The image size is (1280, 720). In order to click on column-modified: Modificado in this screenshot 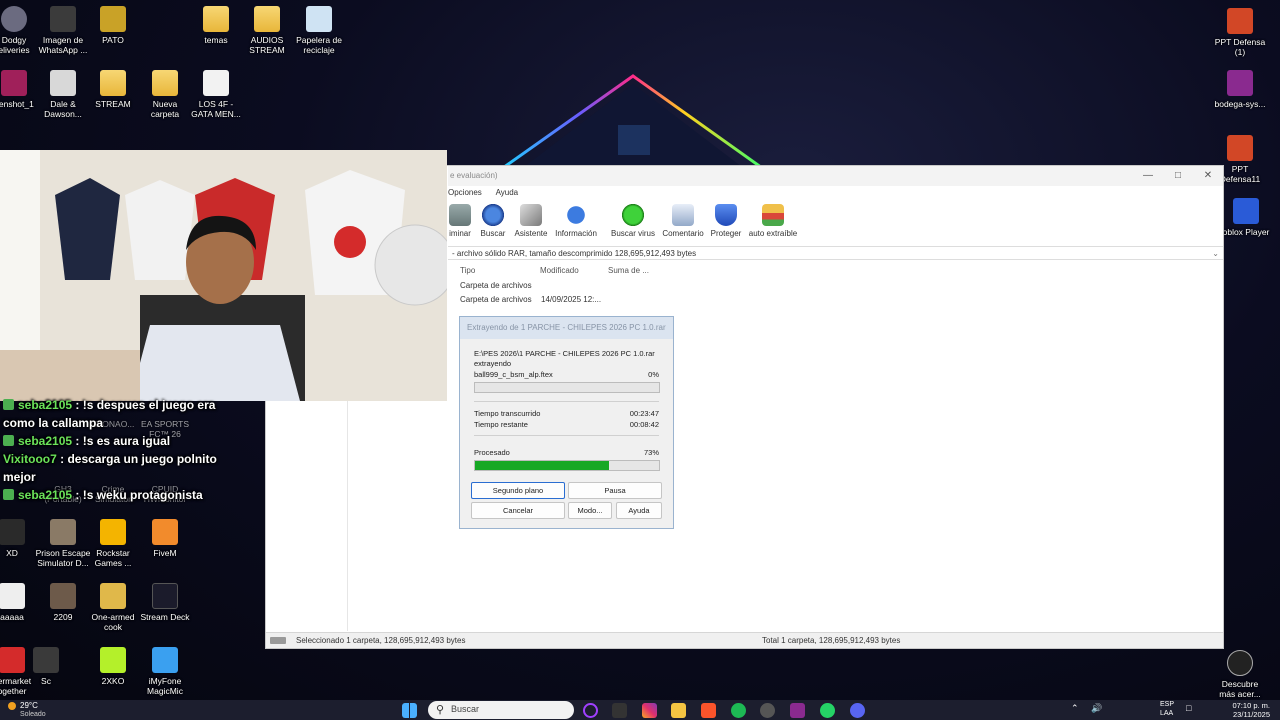, I will do `click(559, 270)`.